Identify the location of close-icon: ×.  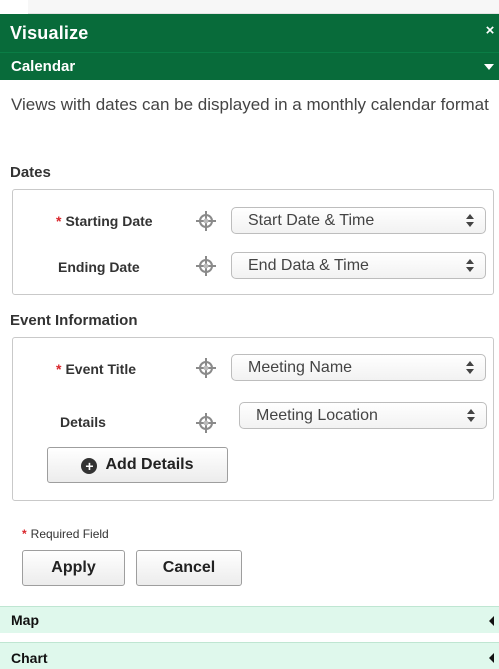
(490, 30).